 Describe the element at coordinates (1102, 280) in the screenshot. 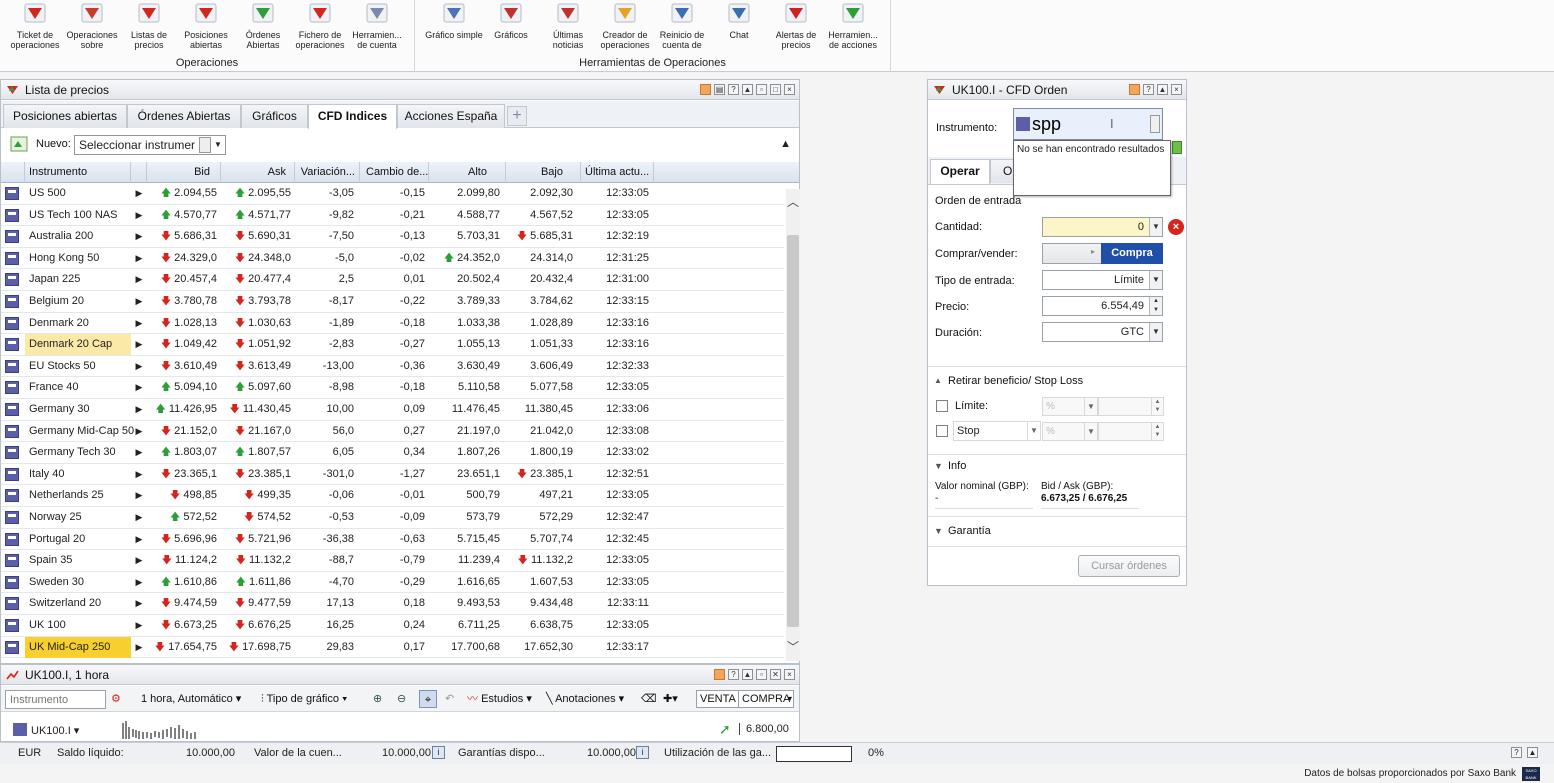

I see `entry-type-select: Límite ▼` at that location.